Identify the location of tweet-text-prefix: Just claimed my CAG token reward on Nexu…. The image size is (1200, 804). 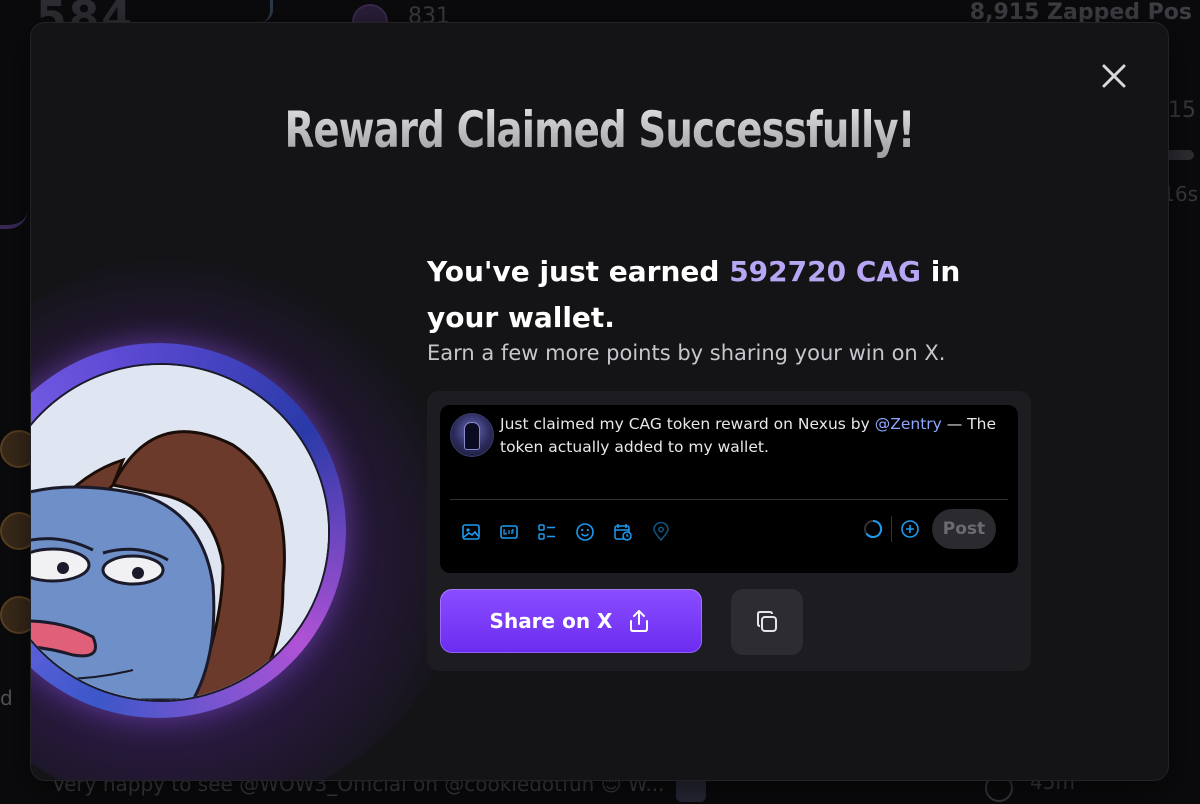
(687, 424).